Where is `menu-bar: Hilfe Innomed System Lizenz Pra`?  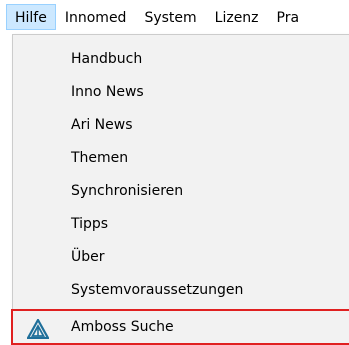 menu-bar: Hilfe Innomed System Lizenz Pra is located at coordinates (174, 17).